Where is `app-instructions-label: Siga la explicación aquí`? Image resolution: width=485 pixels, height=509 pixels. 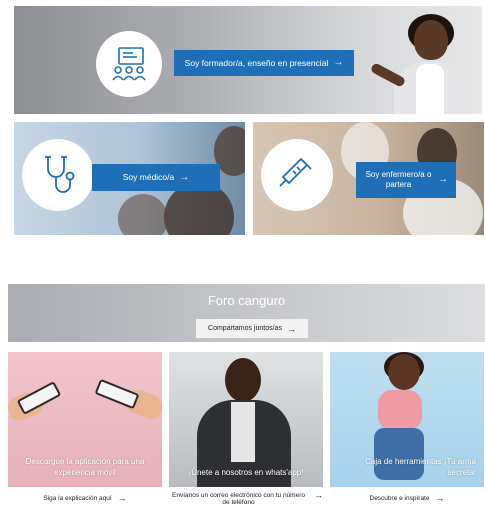 app-instructions-label: Siga la explicación aquí is located at coordinates (77, 498).